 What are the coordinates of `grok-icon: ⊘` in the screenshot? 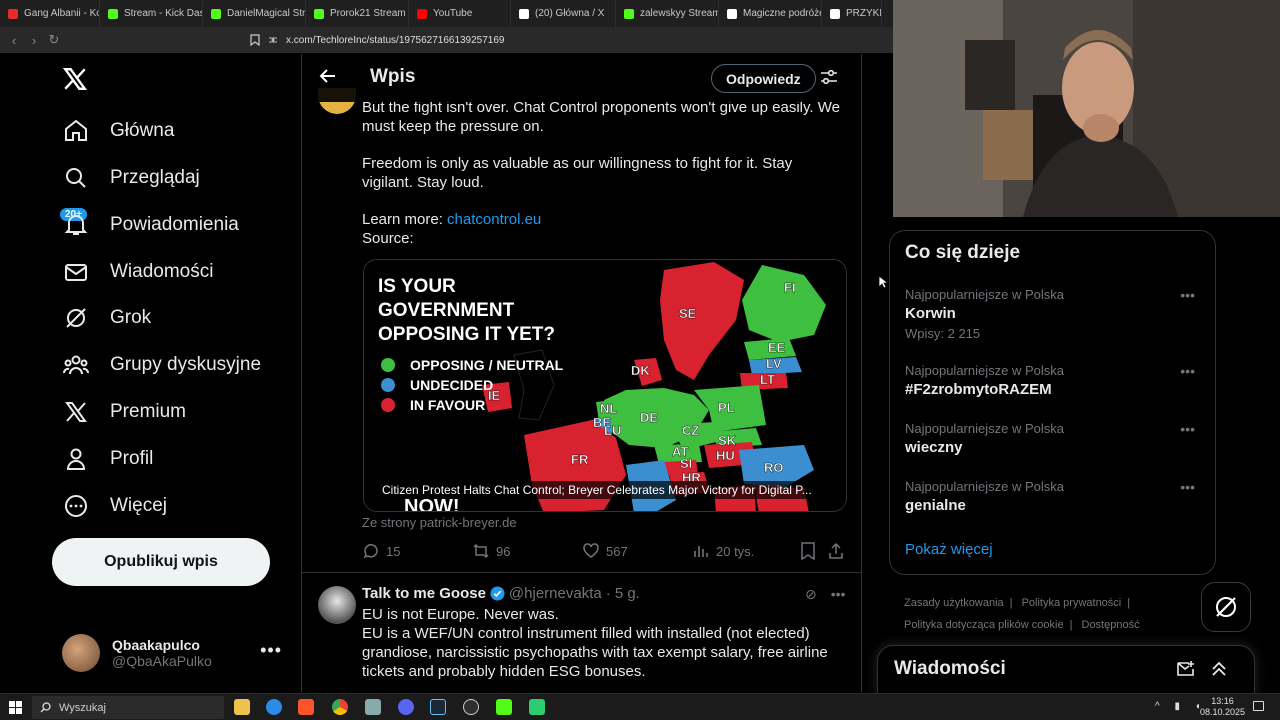 It's located at (811, 594).